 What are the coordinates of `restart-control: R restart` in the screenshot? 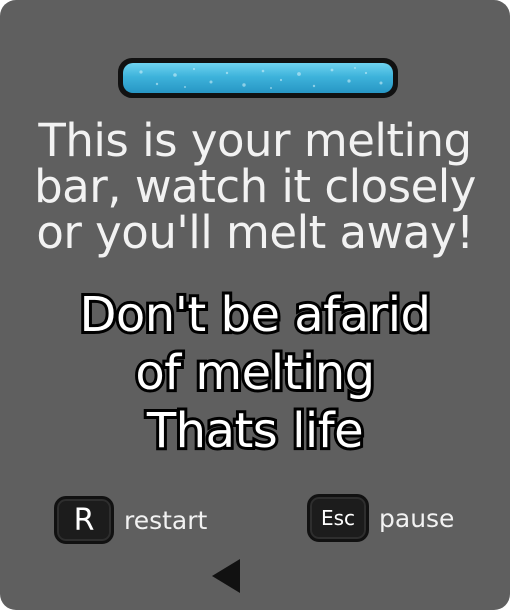 It's located at (130, 520).